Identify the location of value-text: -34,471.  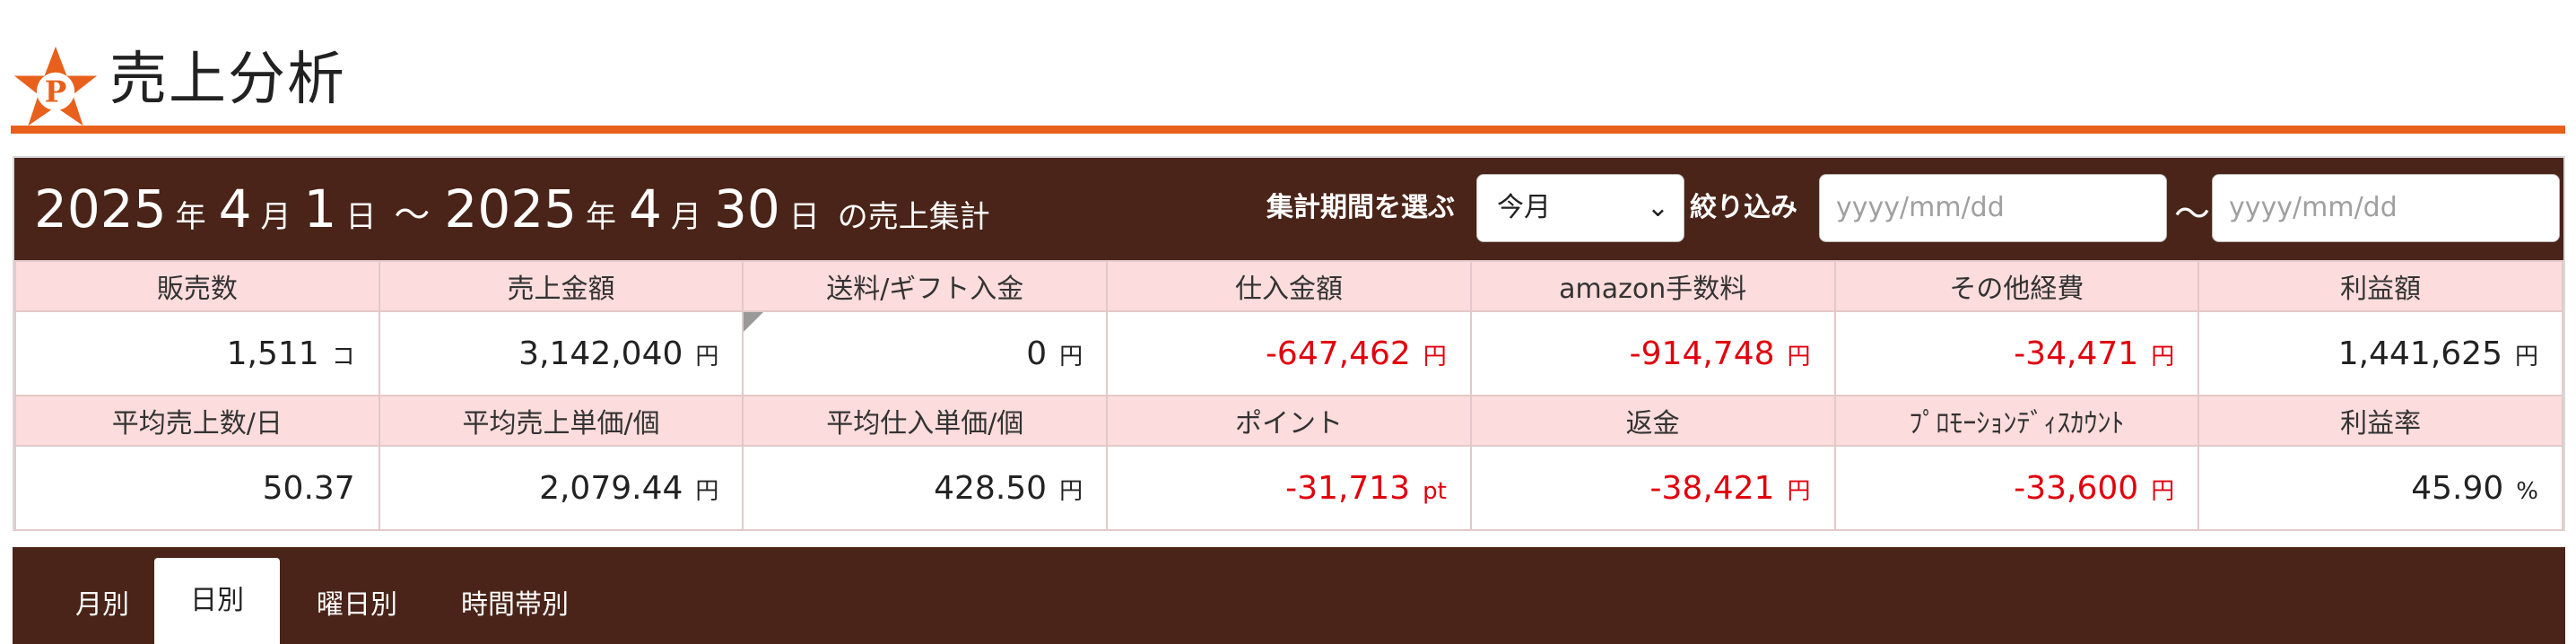
(2076, 353).